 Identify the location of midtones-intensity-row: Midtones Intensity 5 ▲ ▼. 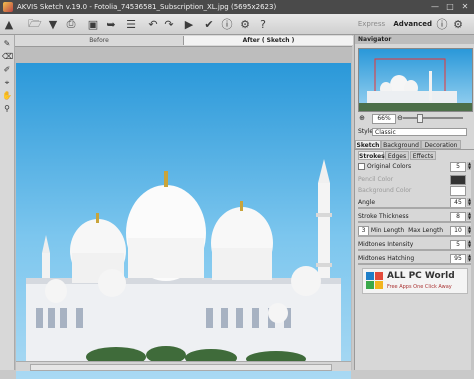
(415, 245).